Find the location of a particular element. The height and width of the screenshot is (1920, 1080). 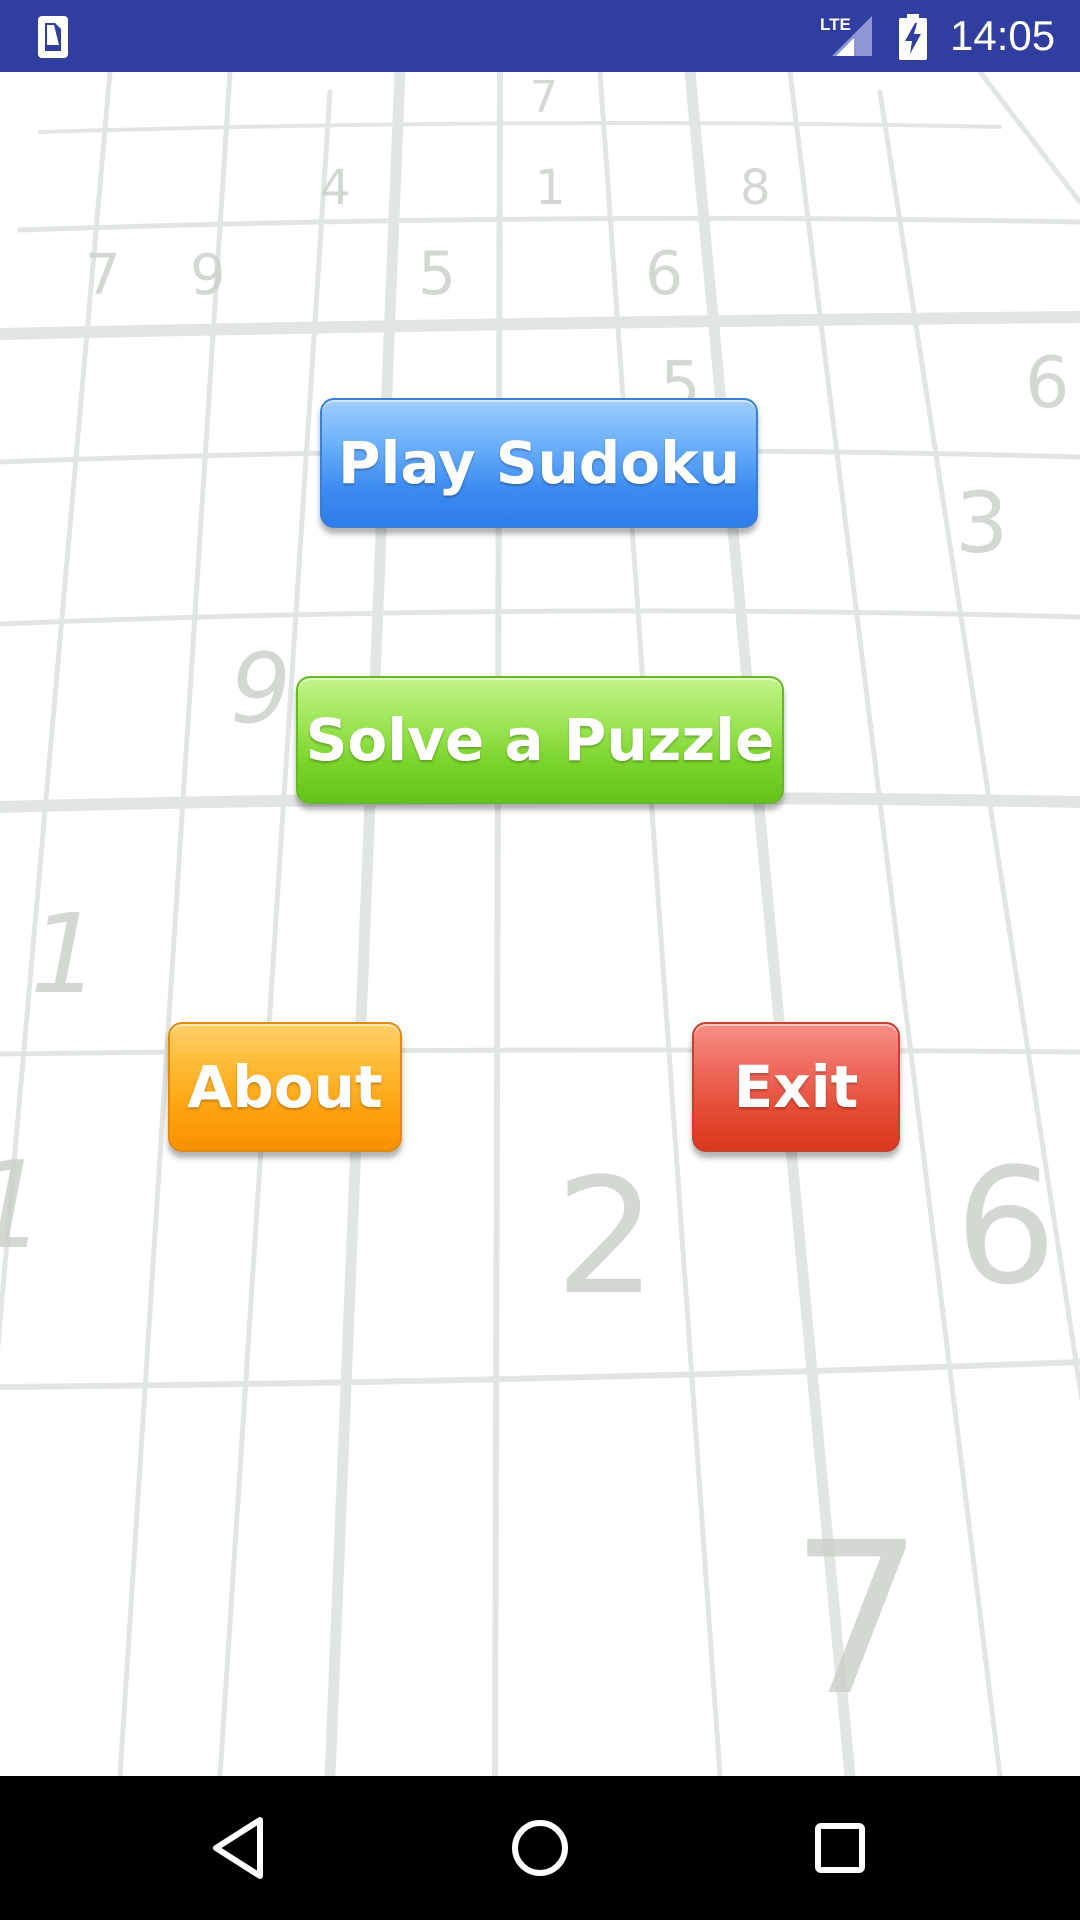

play-sudoku-button: Play Sudoku is located at coordinates (539, 463).